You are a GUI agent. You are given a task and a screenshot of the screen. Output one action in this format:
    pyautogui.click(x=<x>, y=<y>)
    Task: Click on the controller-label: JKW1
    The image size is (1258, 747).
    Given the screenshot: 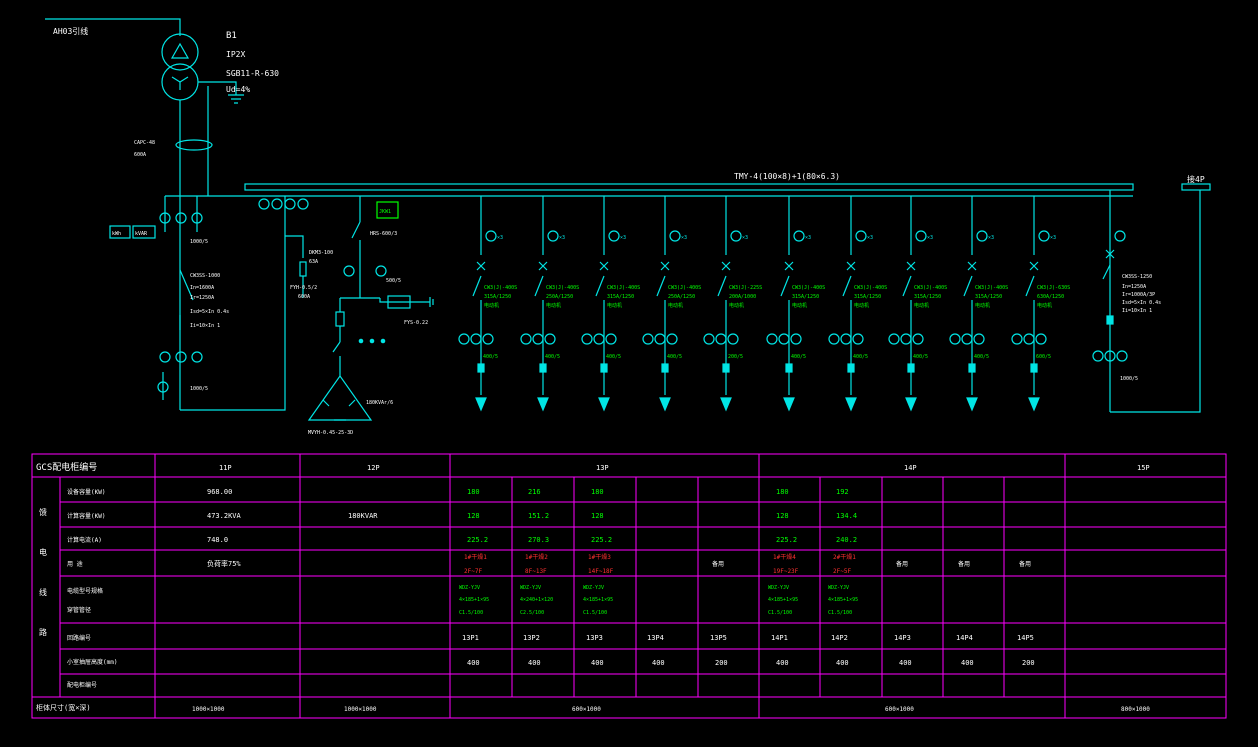 What is the action you would take?
    pyautogui.click(x=385, y=212)
    